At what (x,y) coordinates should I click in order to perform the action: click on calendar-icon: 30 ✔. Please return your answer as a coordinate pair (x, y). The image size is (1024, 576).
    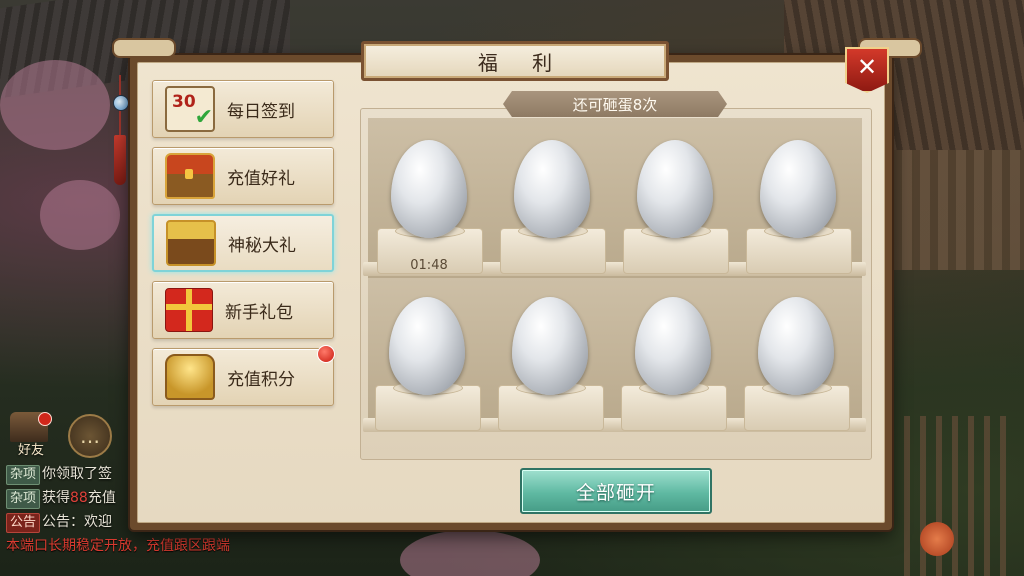
    Looking at the image, I should click on (190, 109).